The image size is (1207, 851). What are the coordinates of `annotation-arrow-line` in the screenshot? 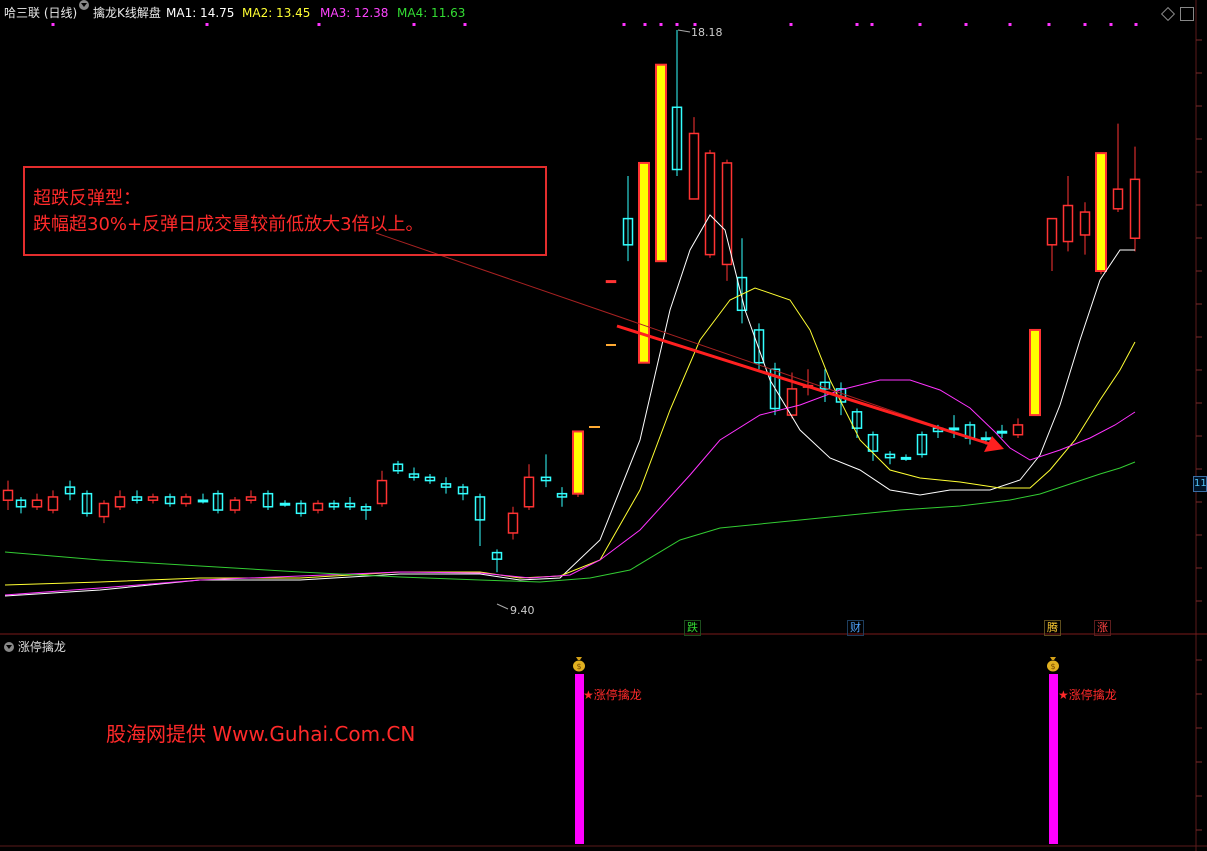 It's located at (803, 385).